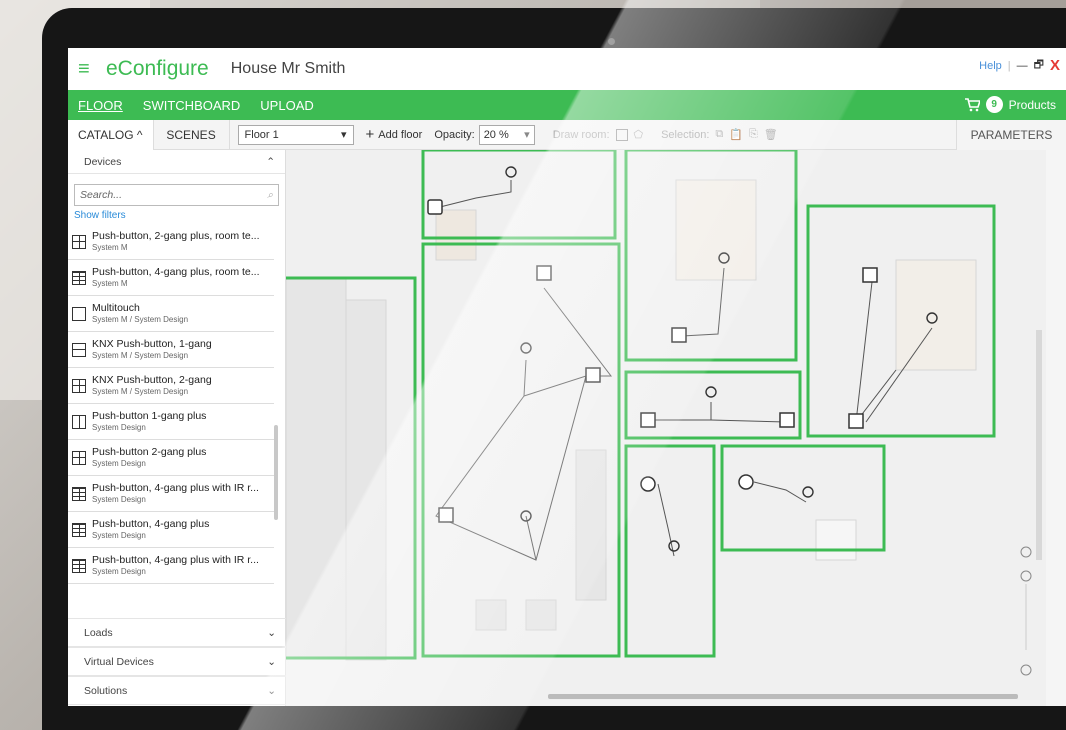  Describe the element at coordinates (261, 134) in the screenshot. I see `floor-select-value: Floor 1` at that location.